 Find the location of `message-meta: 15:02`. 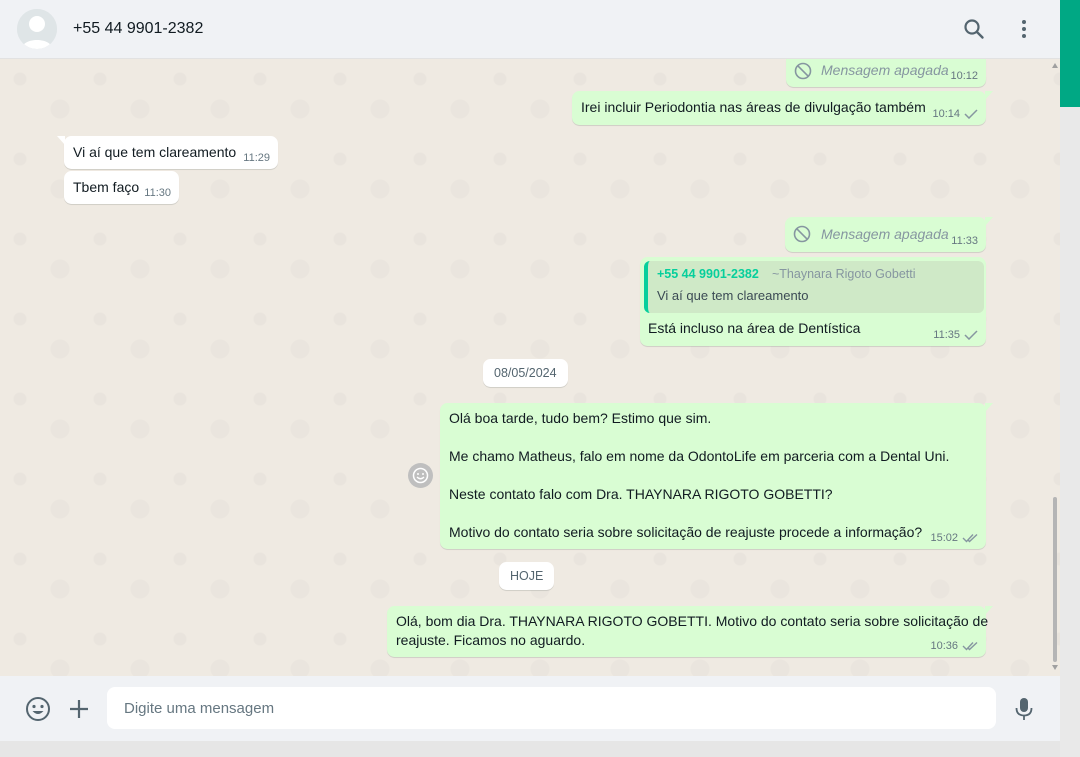

message-meta: 15:02 is located at coordinates (954, 538).